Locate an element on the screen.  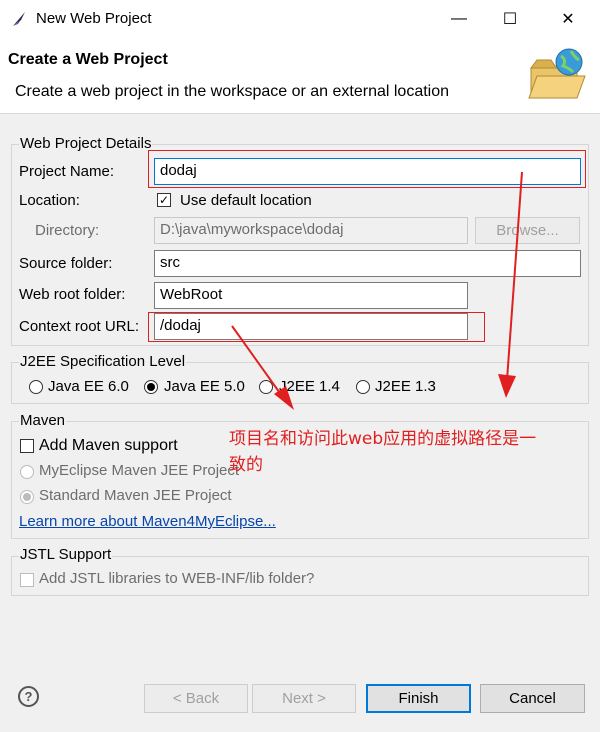
annotation-arrow-left is located at coordinates (257, 361).